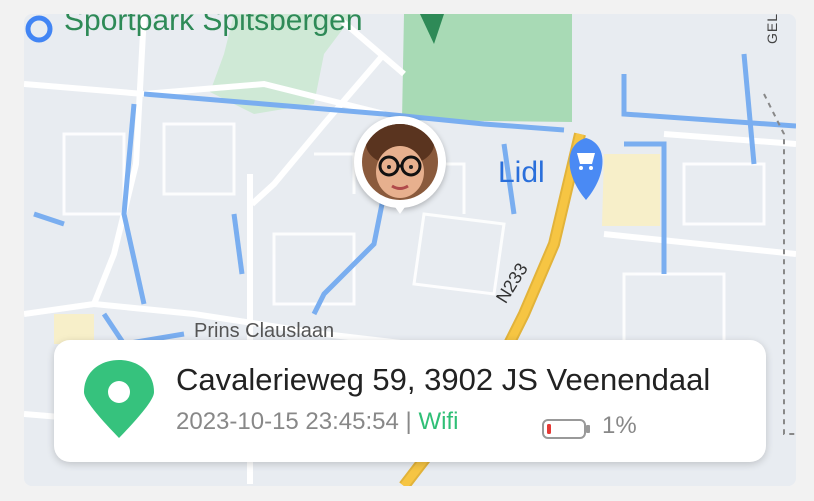 This screenshot has height=501, width=814. I want to click on battery-percentage: 1%, so click(619, 425).